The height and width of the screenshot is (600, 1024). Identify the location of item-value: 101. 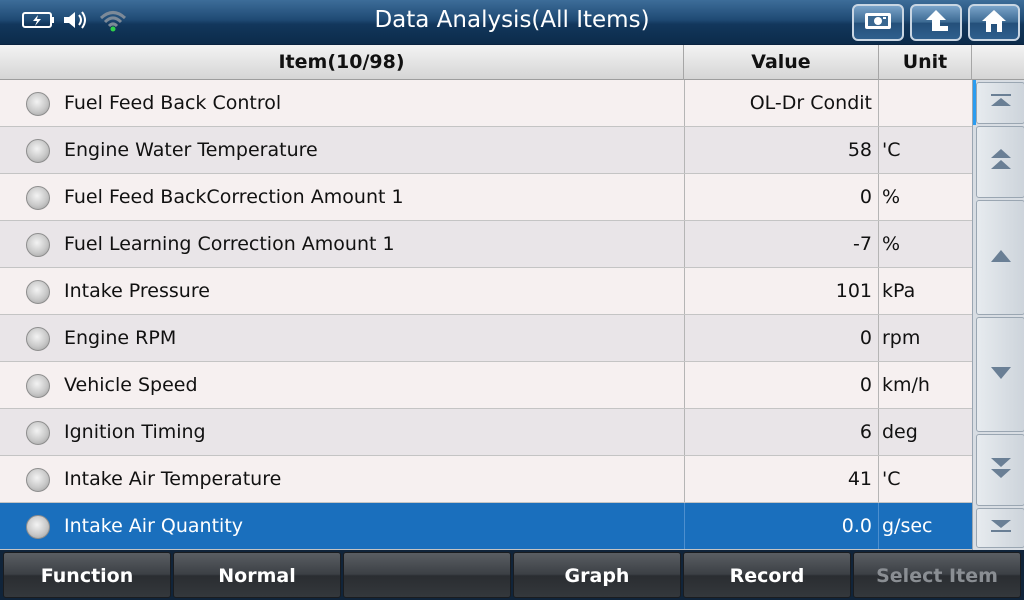
(781, 291).